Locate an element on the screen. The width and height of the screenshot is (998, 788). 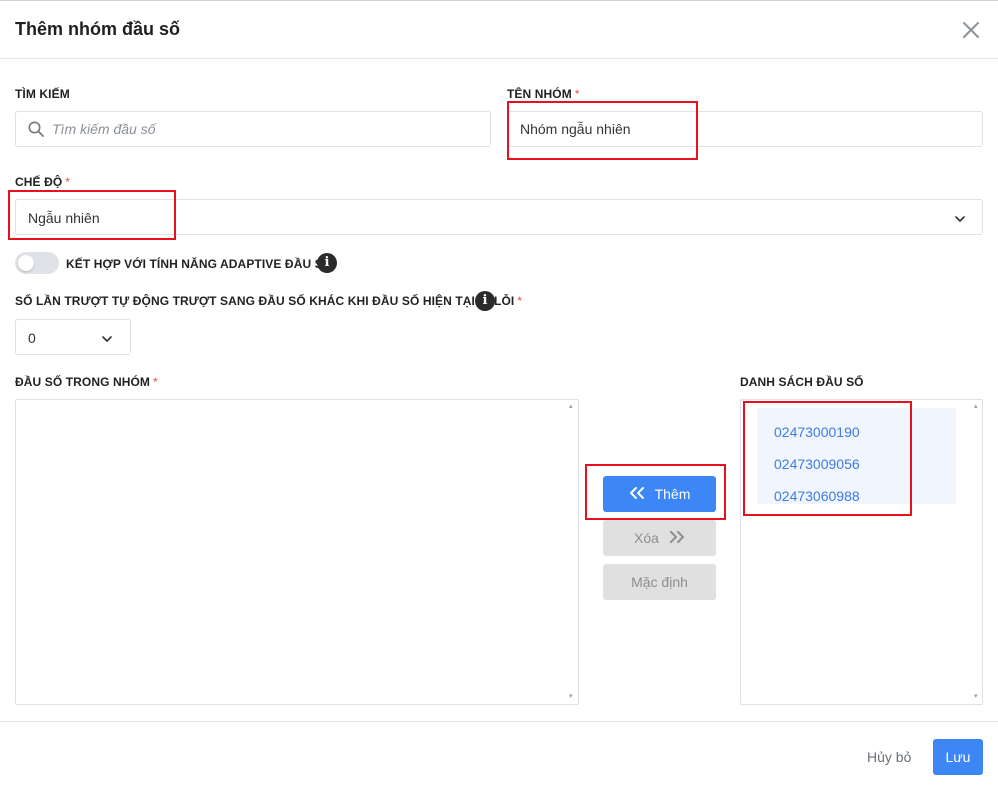
available-listbox: 02473000190 02473009056 02473060988 ▴ ▾ is located at coordinates (861, 552).